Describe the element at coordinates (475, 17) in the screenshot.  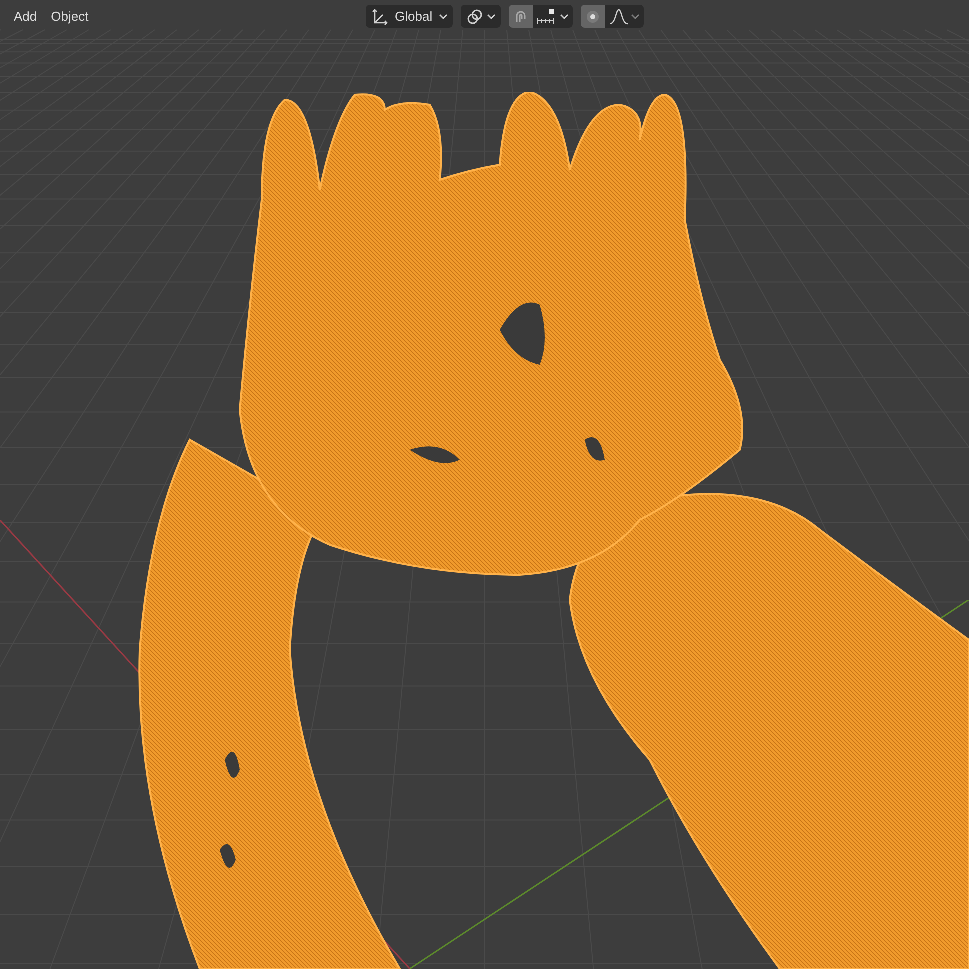
I see `link-rings-icon` at that location.